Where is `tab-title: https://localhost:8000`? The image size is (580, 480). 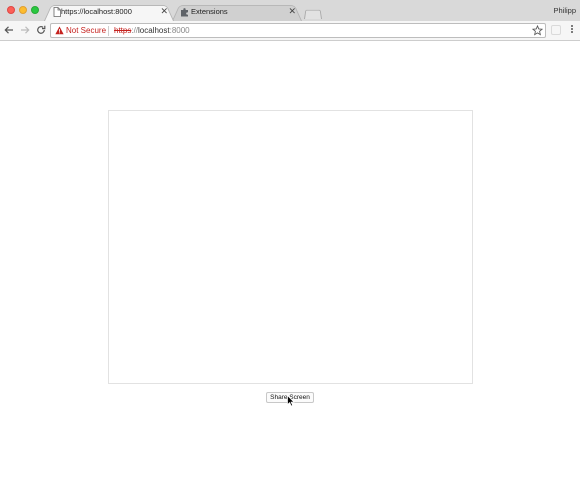 tab-title: https://localhost:8000 is located at coordinates (96, 11).